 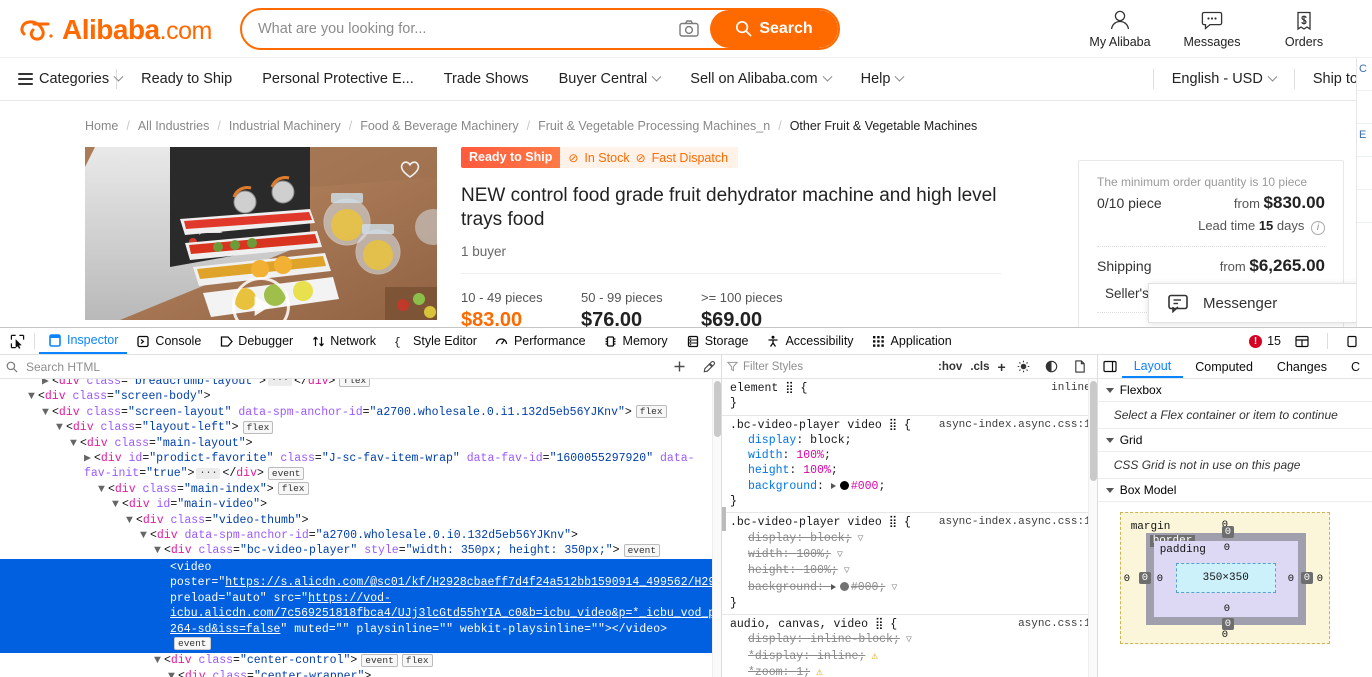 I want to click on css-value: inline-block, so click(x=851, y=639).